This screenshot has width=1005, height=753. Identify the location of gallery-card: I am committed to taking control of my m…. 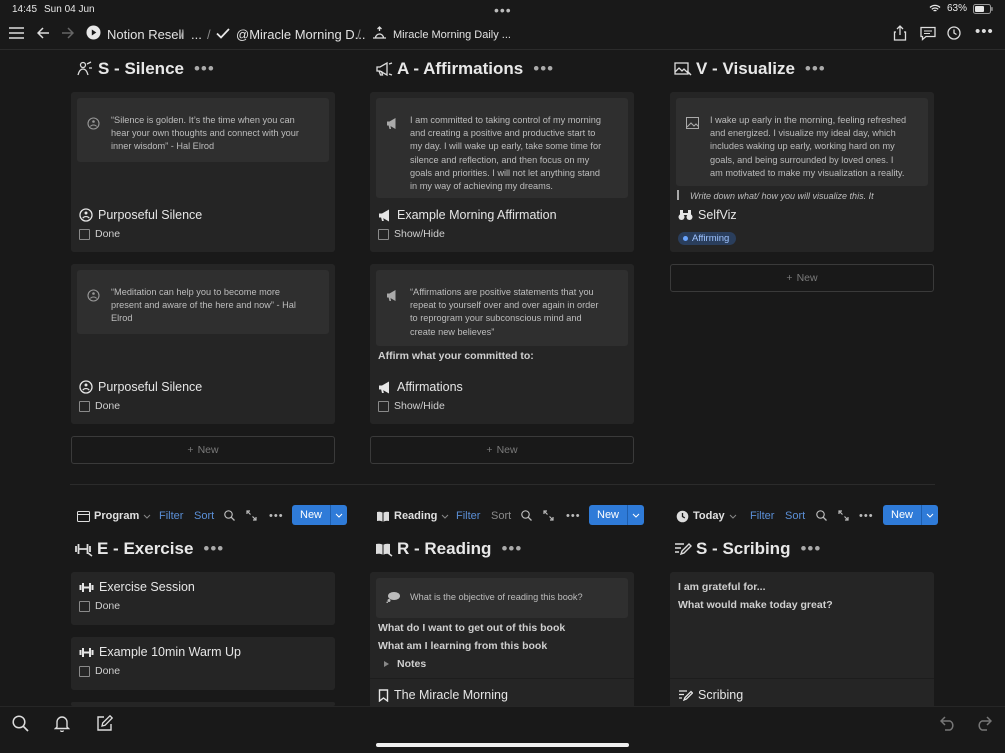
(502, 172).